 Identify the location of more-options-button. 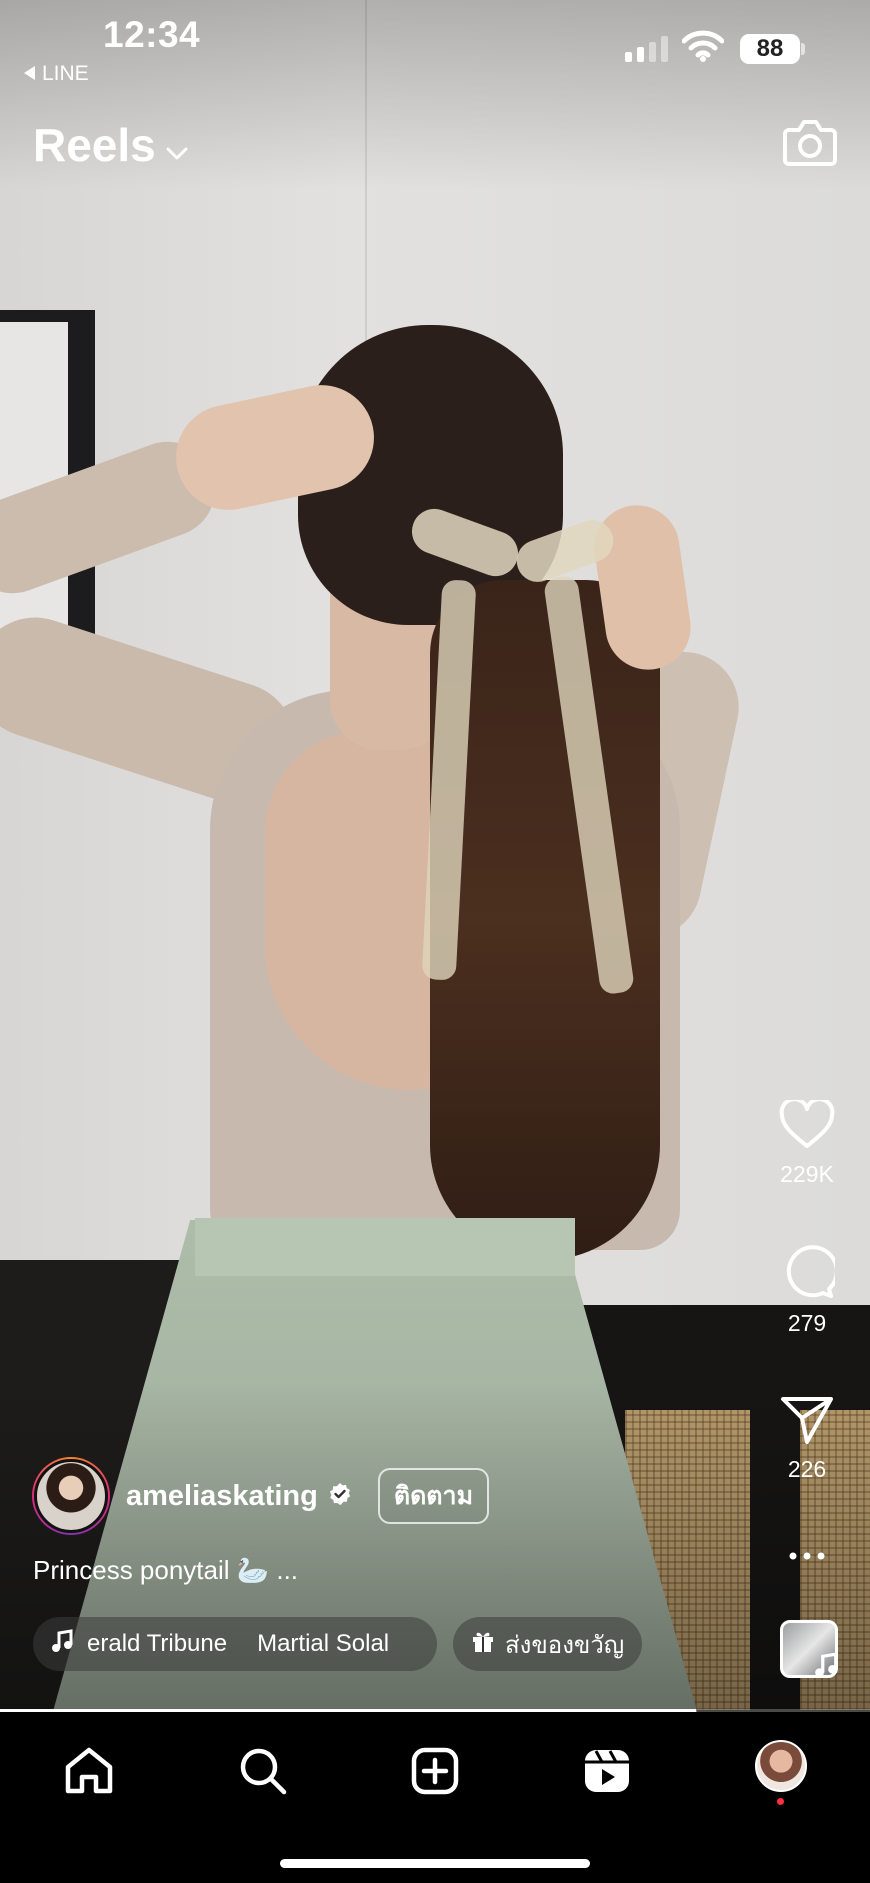
(807, 1557).